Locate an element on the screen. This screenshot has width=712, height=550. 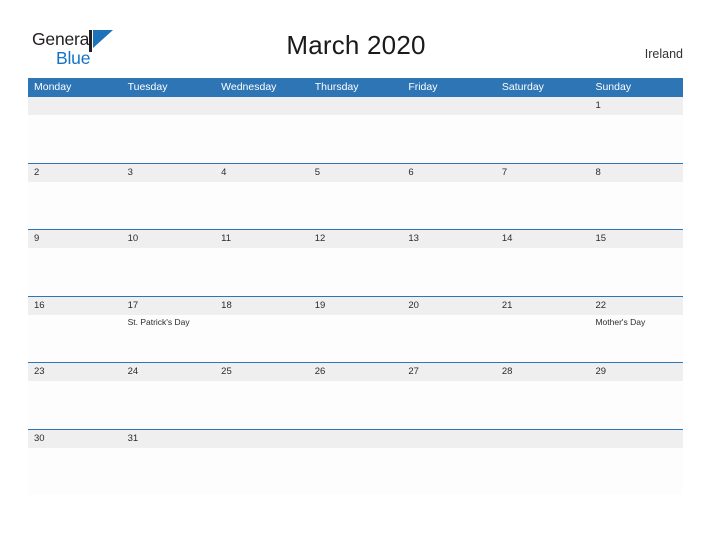
day-cell: 7 is located at coordinates (543, 173).